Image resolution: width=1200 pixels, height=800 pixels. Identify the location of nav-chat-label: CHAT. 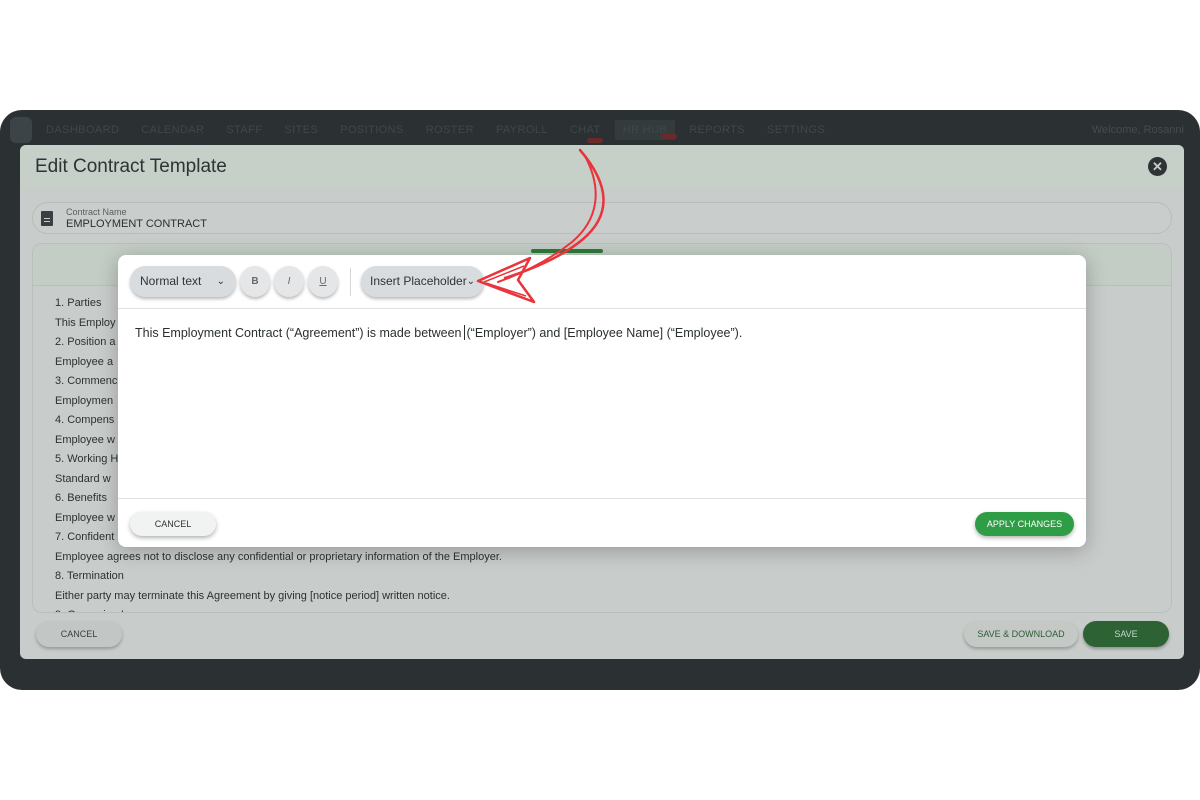
(585, 130).